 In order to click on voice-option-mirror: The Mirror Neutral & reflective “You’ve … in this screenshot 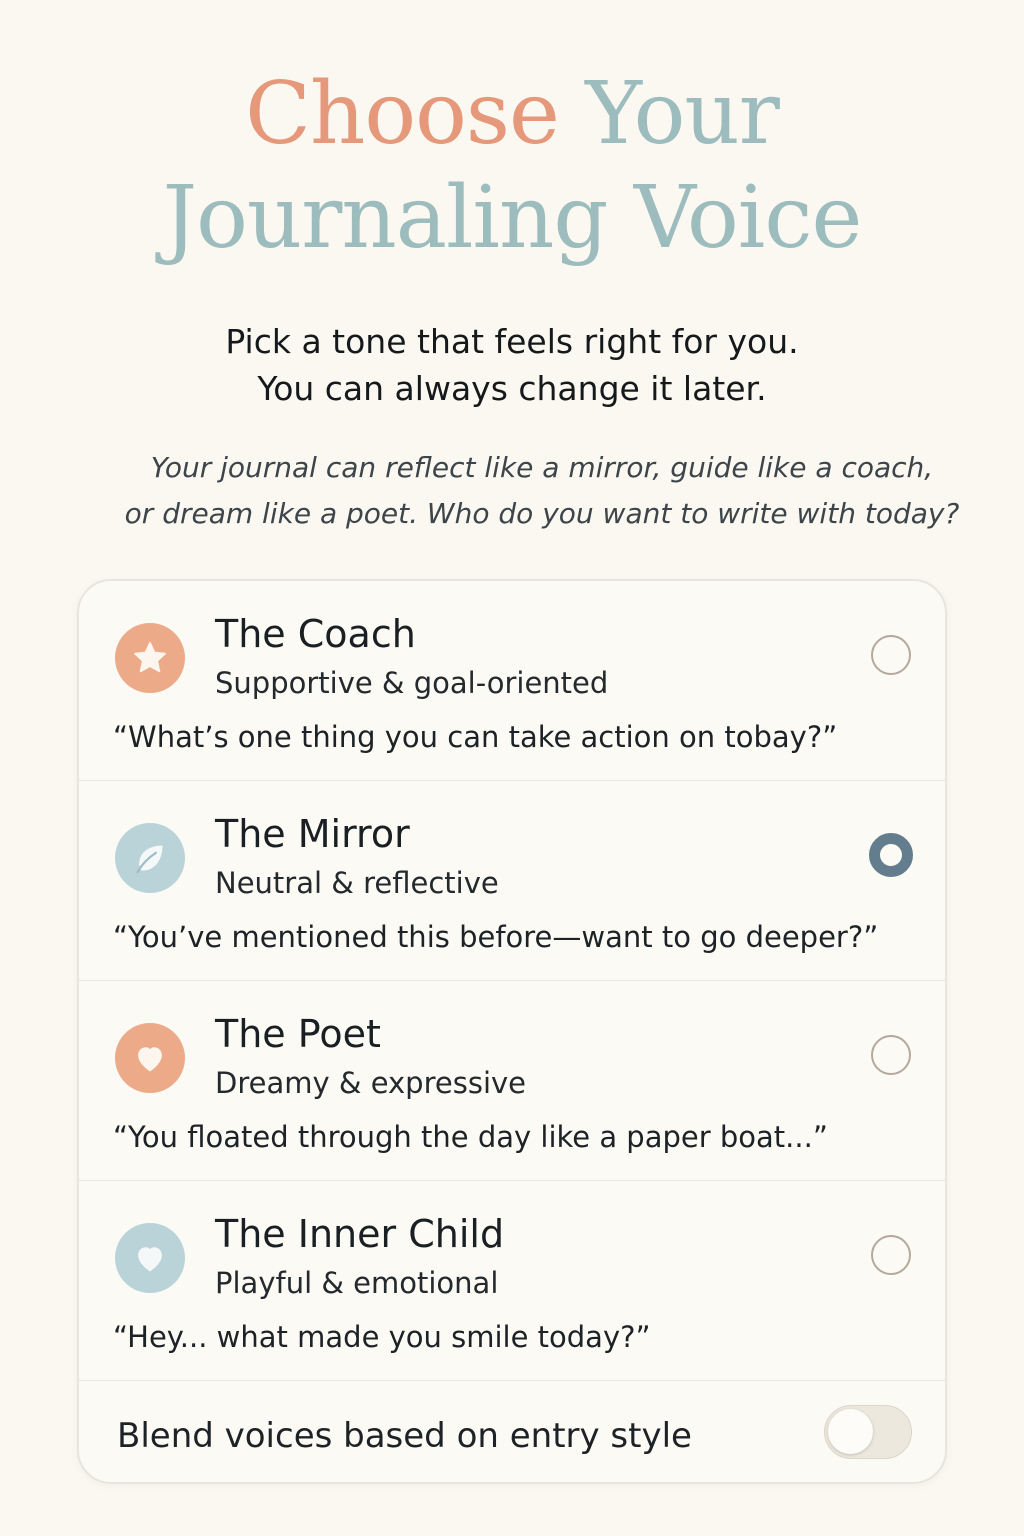, I will do `click(512, 881)`.